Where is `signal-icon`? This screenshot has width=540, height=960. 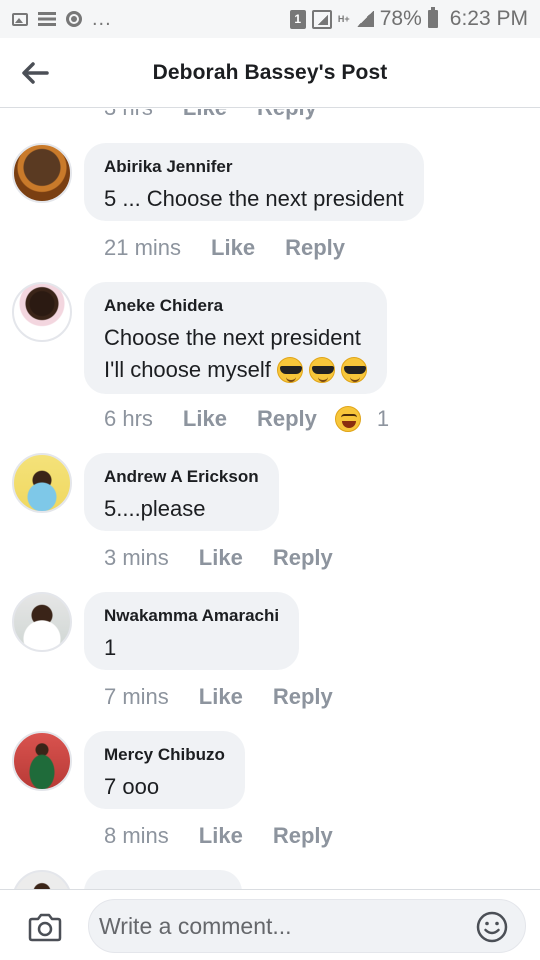 signal-icon is located at coordinates (364, 19).